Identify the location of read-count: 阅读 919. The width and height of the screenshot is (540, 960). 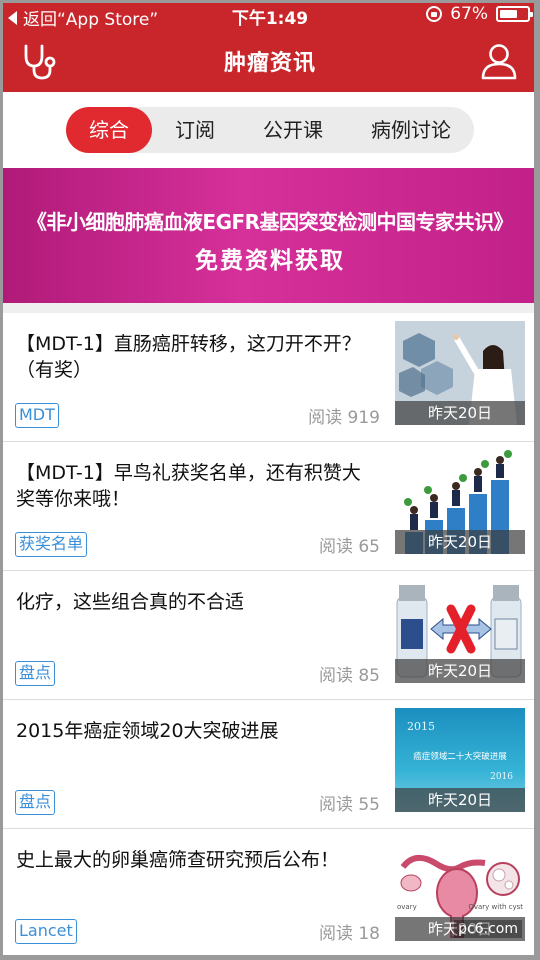
(344, 418).